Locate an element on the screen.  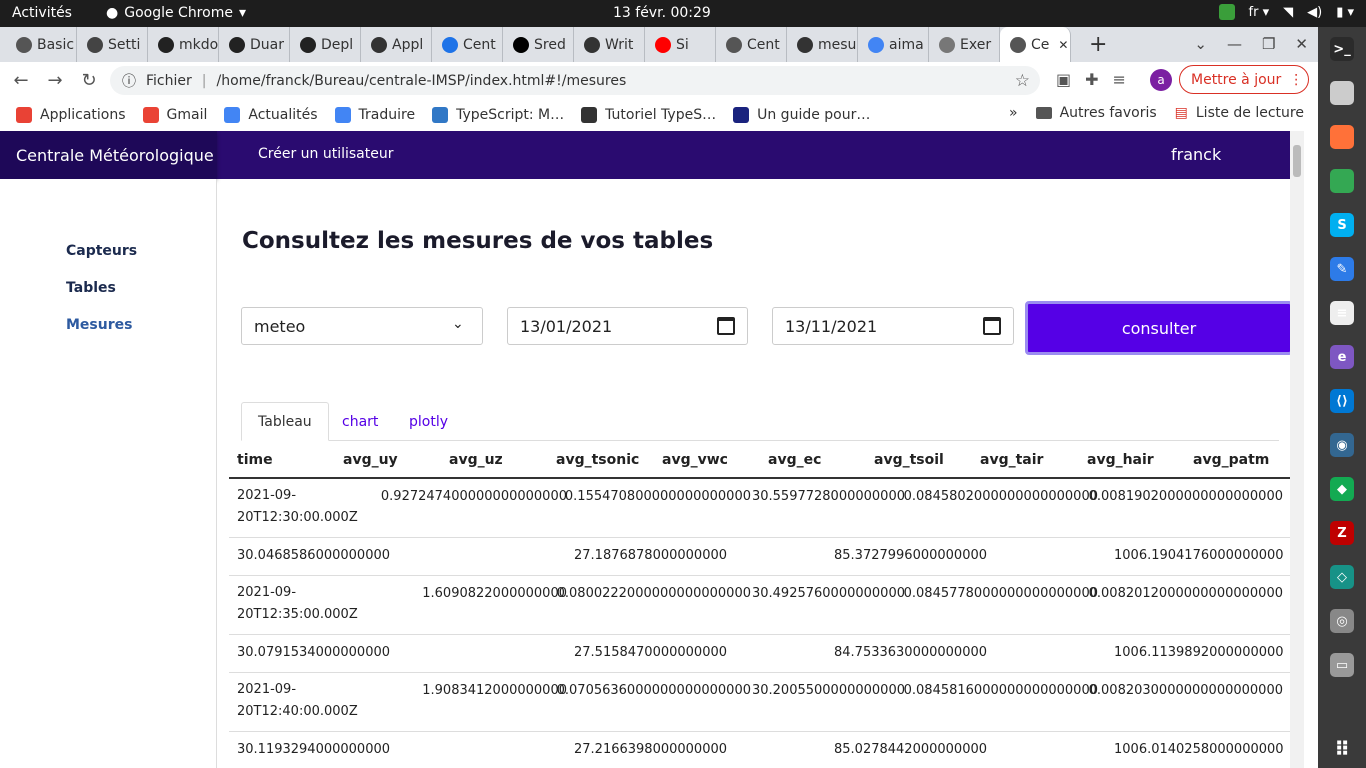
disk-icon: ◎ is located at coordinates (1342, 621).